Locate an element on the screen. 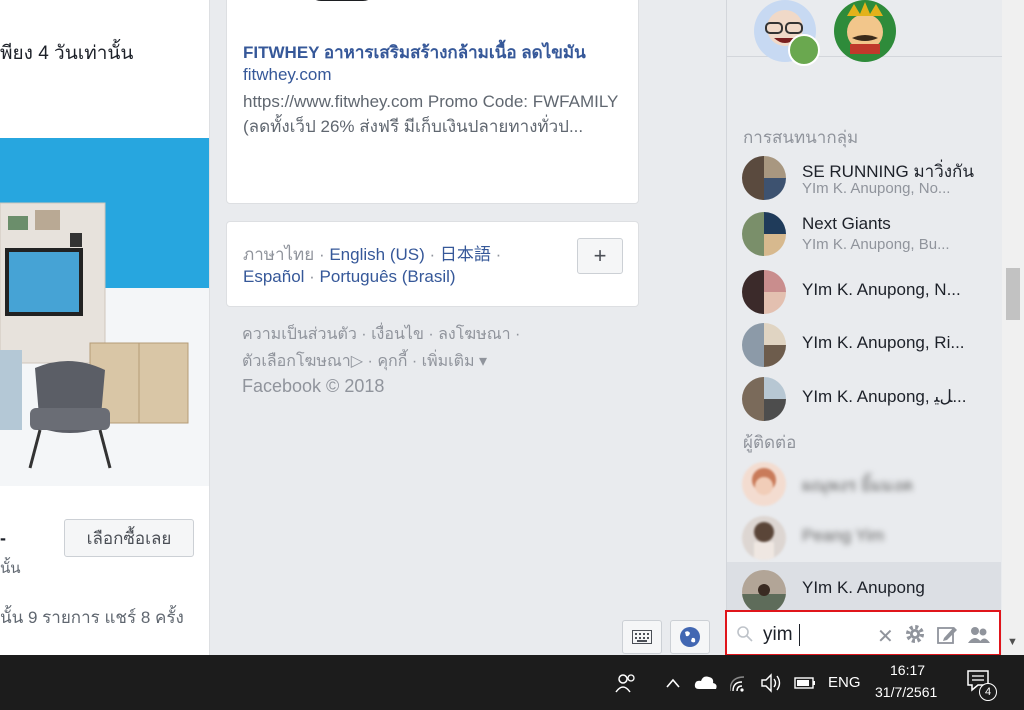 Image resolution: width=1024 pixels, height=710 pixels. contact-row-selected: YIm K. Anupong is located at coordinates (864, 588).